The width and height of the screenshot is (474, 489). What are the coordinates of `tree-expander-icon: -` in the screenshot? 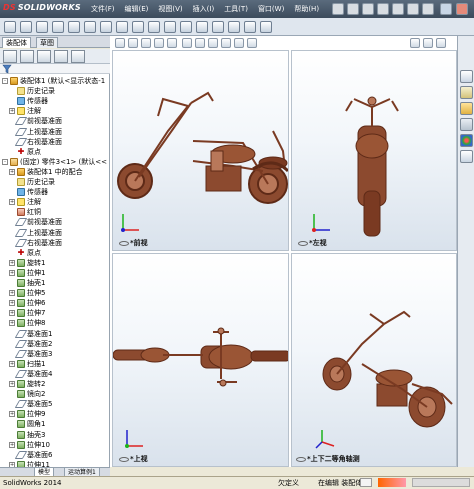 It's located at (5, 81).